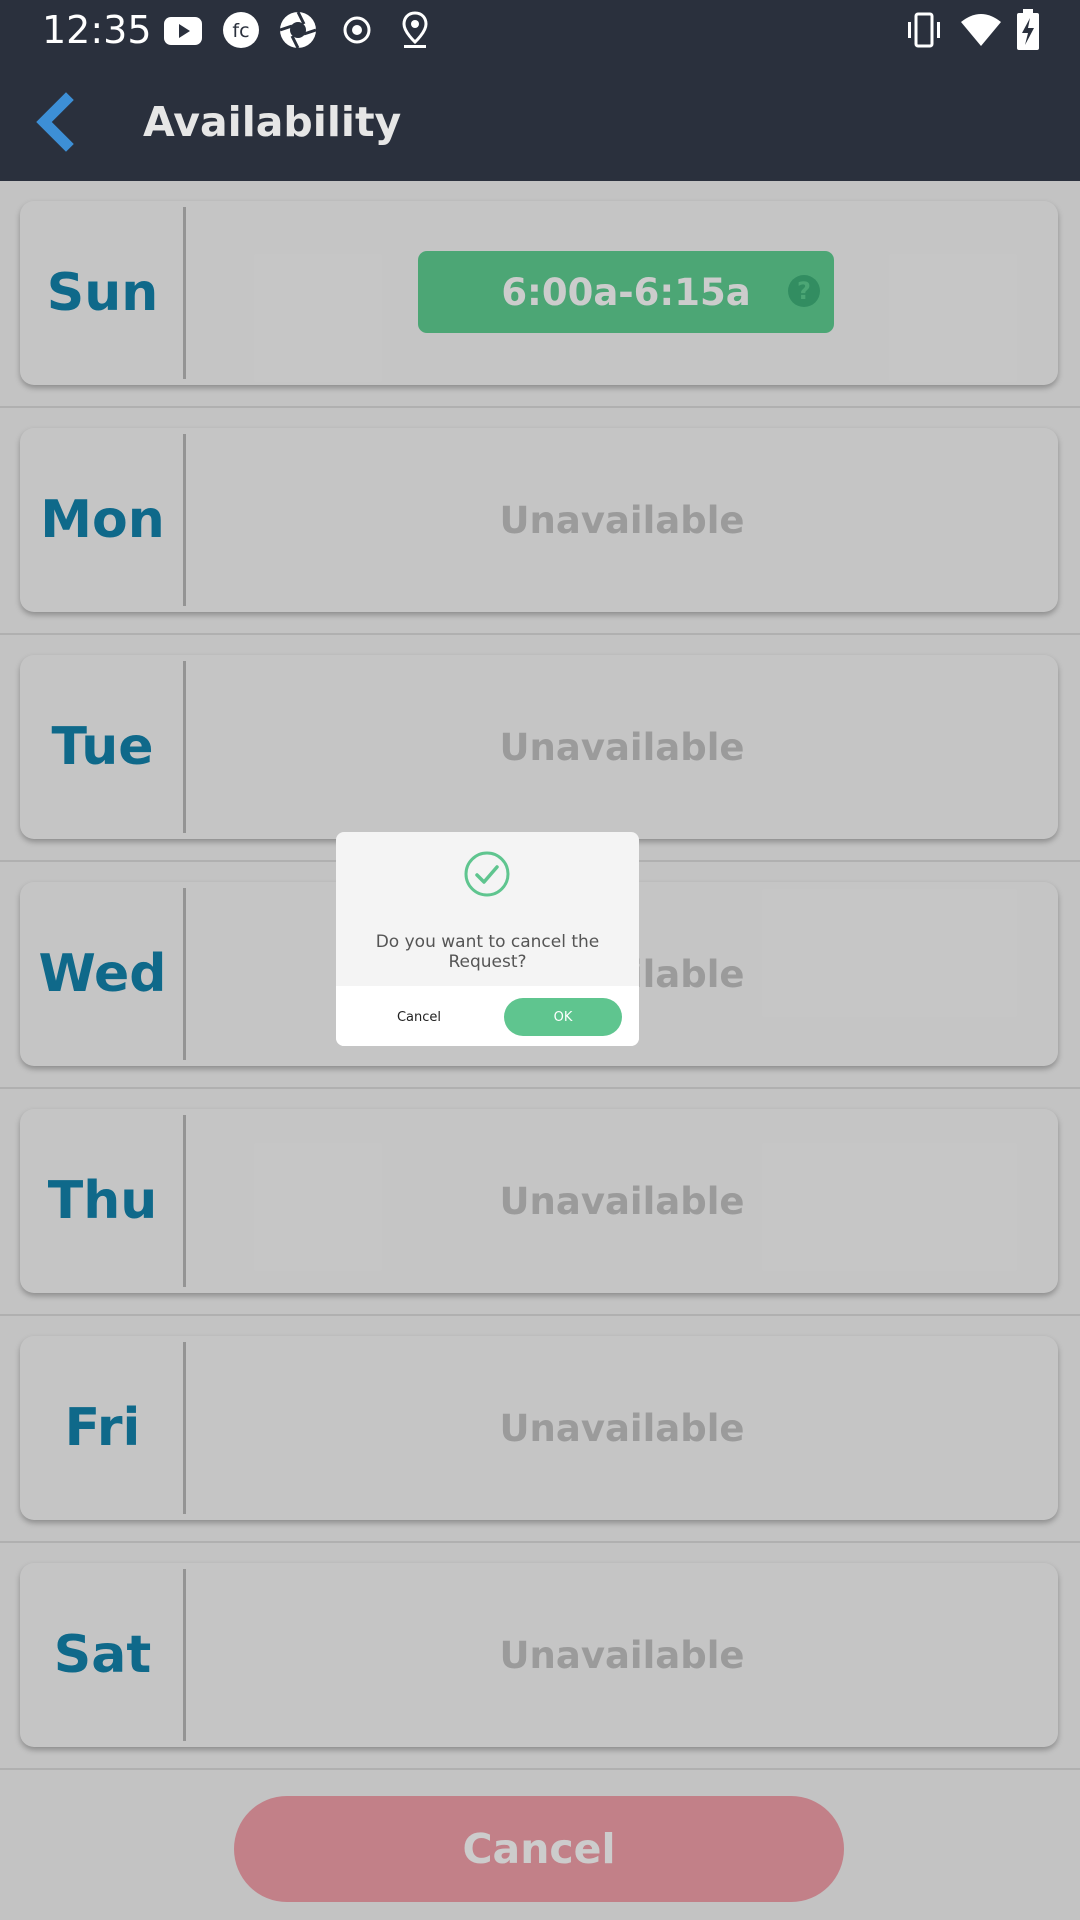 The height and width of the screenshot is (1920, 1080). I want to click on status-time: 12:35, so click(97, 30).